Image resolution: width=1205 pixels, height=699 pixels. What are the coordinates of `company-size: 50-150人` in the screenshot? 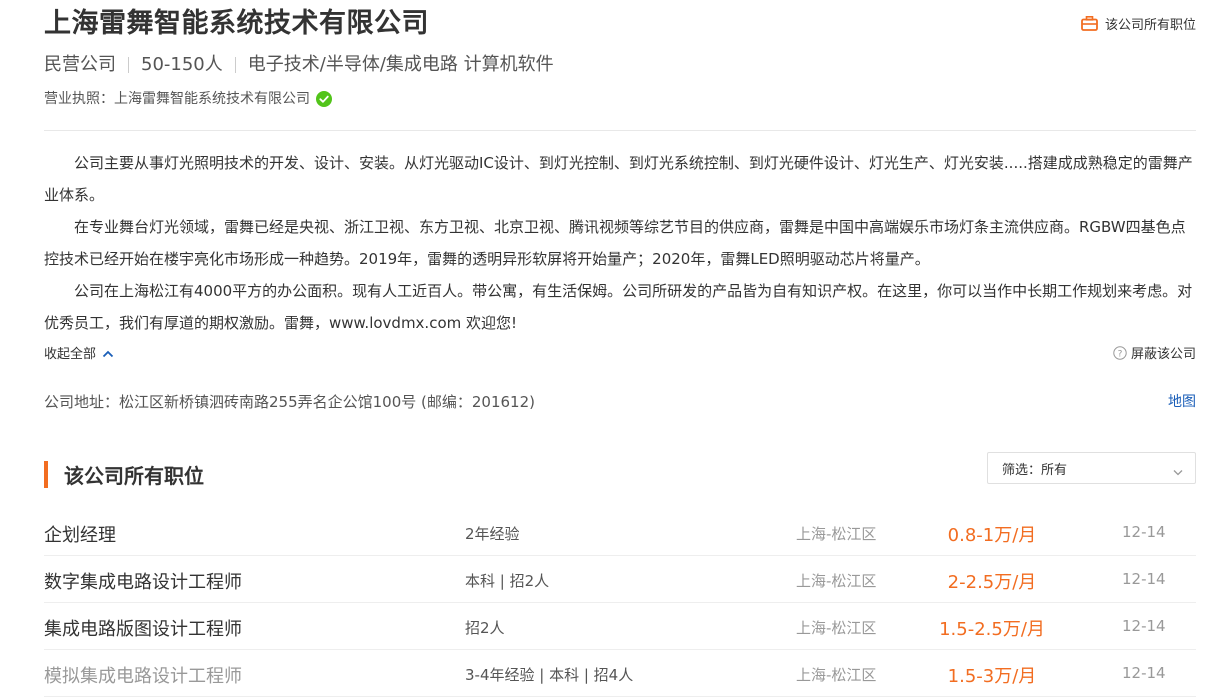 It's located at (182, 64).